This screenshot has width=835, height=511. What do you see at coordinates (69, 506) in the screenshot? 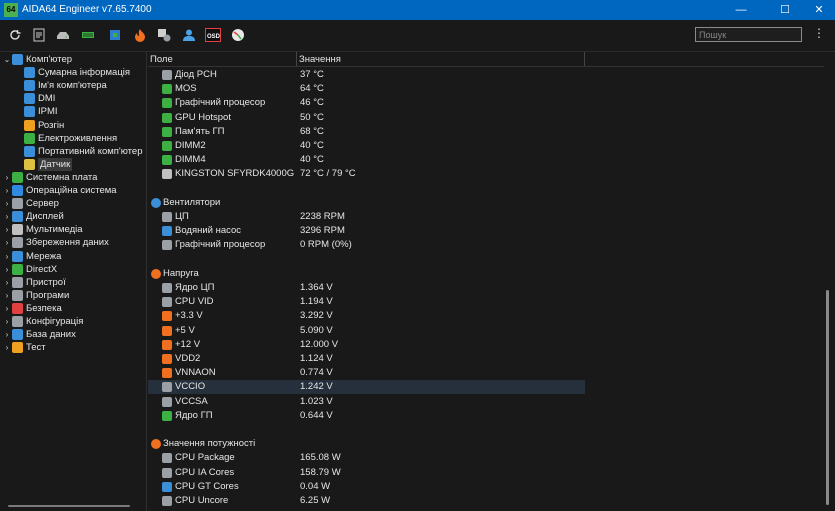
I see `tree-horizontal-scrollbar` at bounding box center [69, 506].